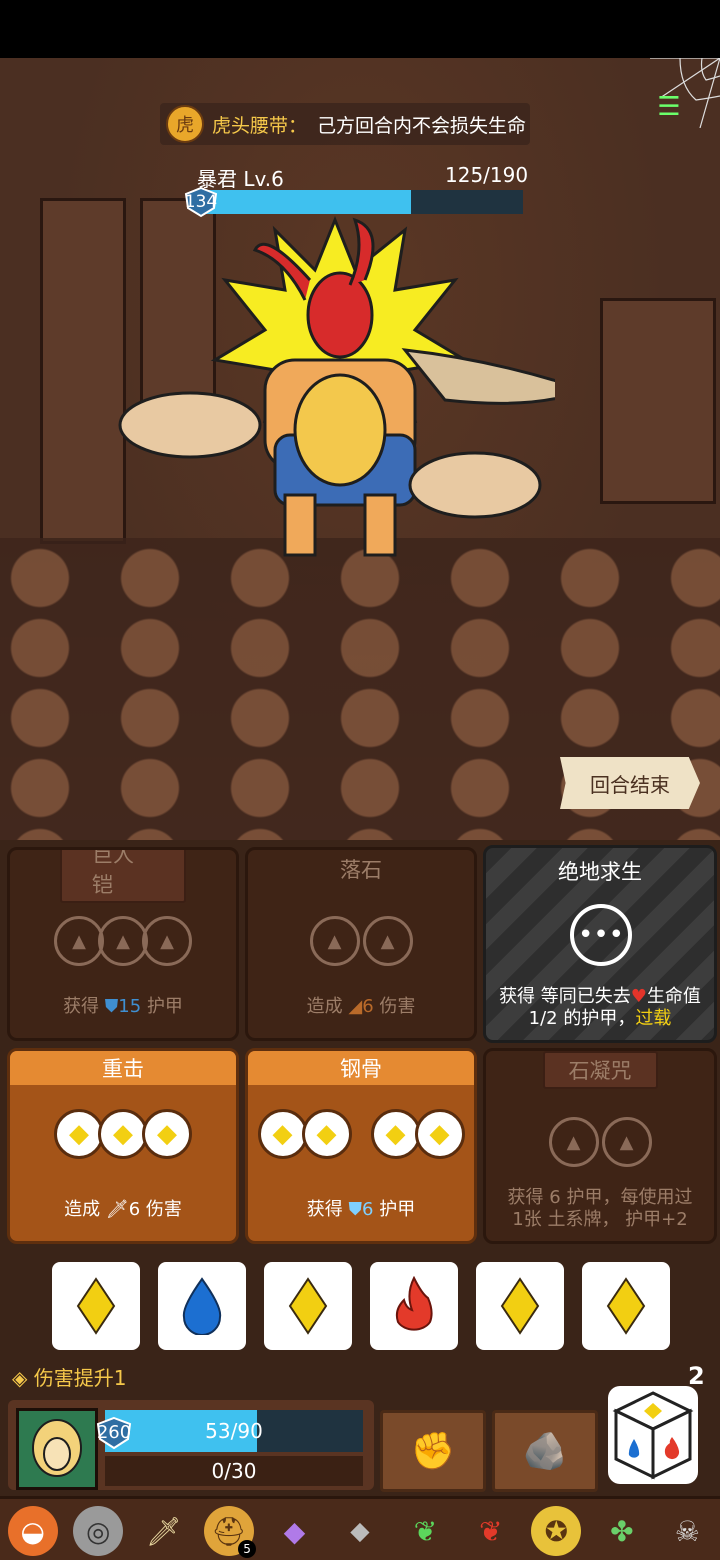 The width and height of the screenshot is (720, 1560). I want to click on dice-slots: ▲ ▲ ▲, so click(123, 941).